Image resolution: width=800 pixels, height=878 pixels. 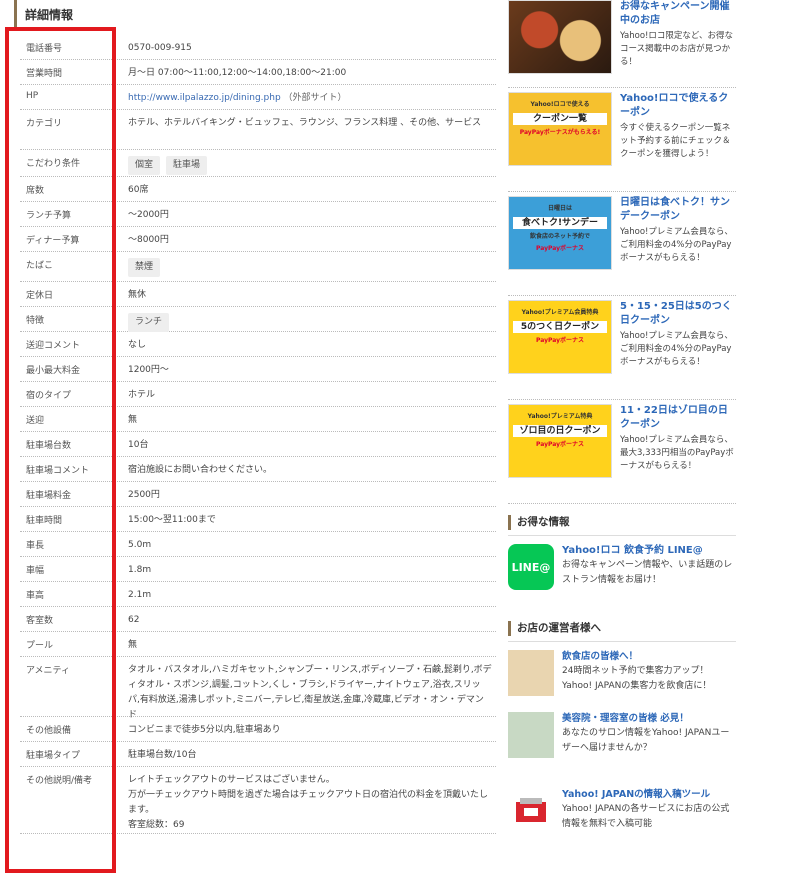 What do you see at coordinates (560, 431) in the screenshot?
I see `banner-text: ゾロ目の日クーポン` at bounding box center [560, 431].